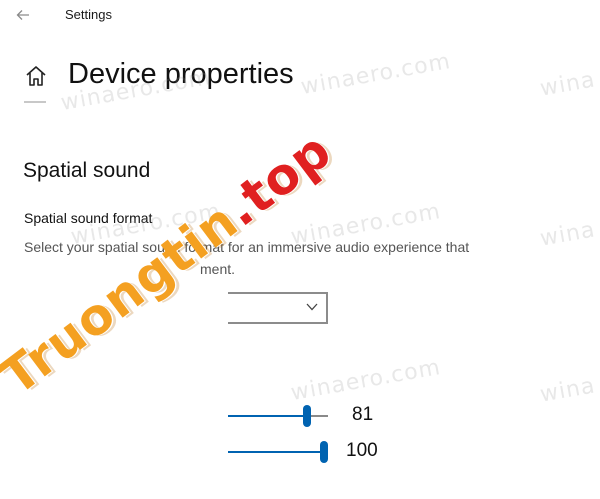 The image size is (600, 499). I want to click on back-arrow-icon, so click(22, 15).